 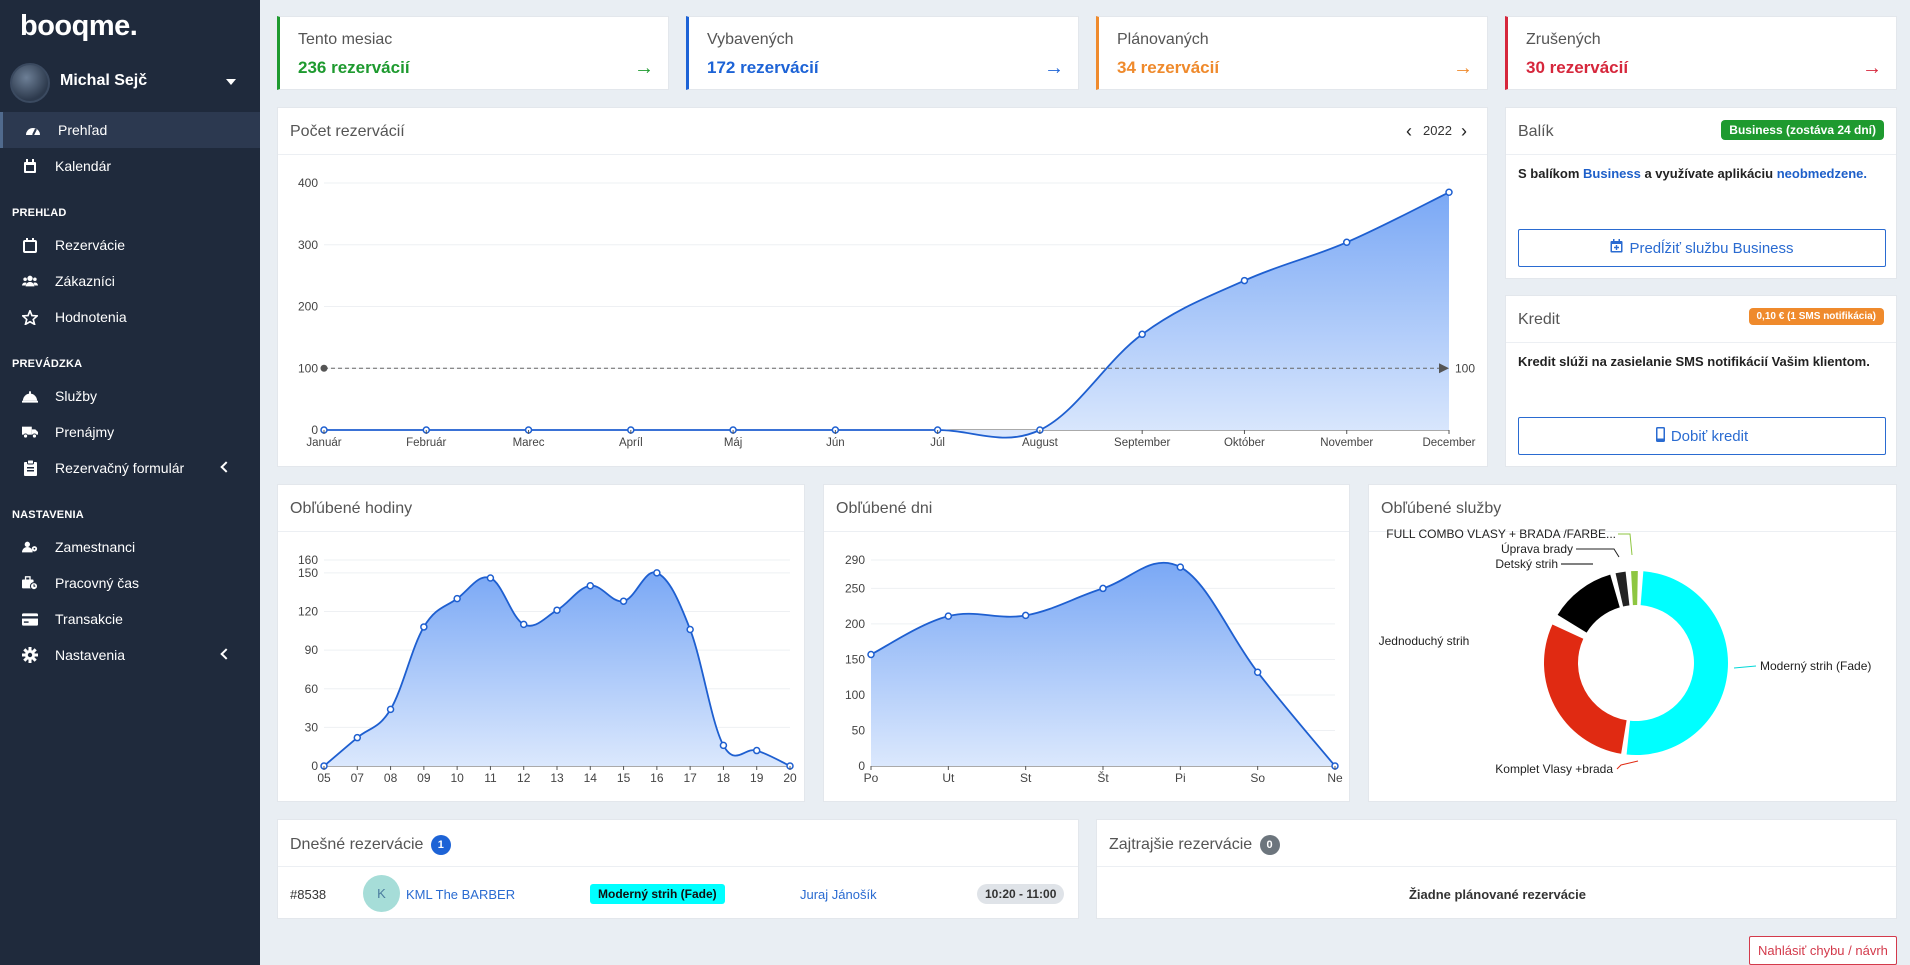 I want to click on x-tick-label: September, so click(x=1142, y=443).